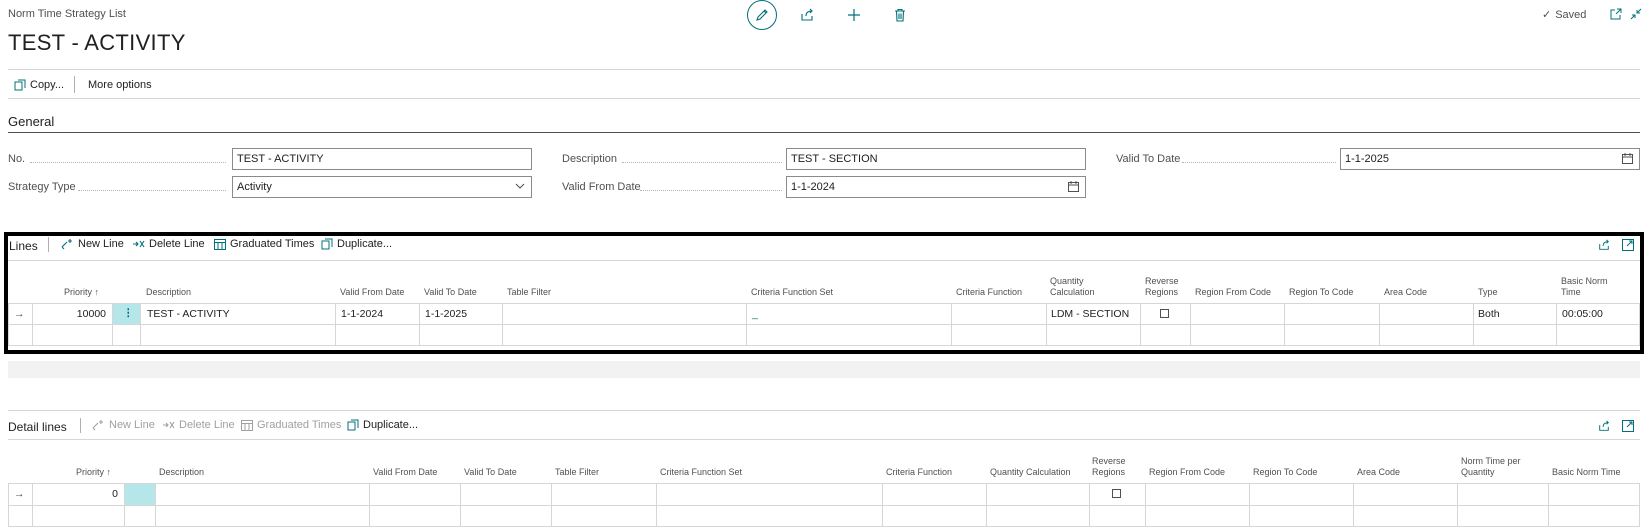 The height and width of the screenshot is (532, 1648). What do you see at coordinates (123, 425) in the screenshot?
I see `detail-new-line-button: New Line` at bounding box center [123, 425].